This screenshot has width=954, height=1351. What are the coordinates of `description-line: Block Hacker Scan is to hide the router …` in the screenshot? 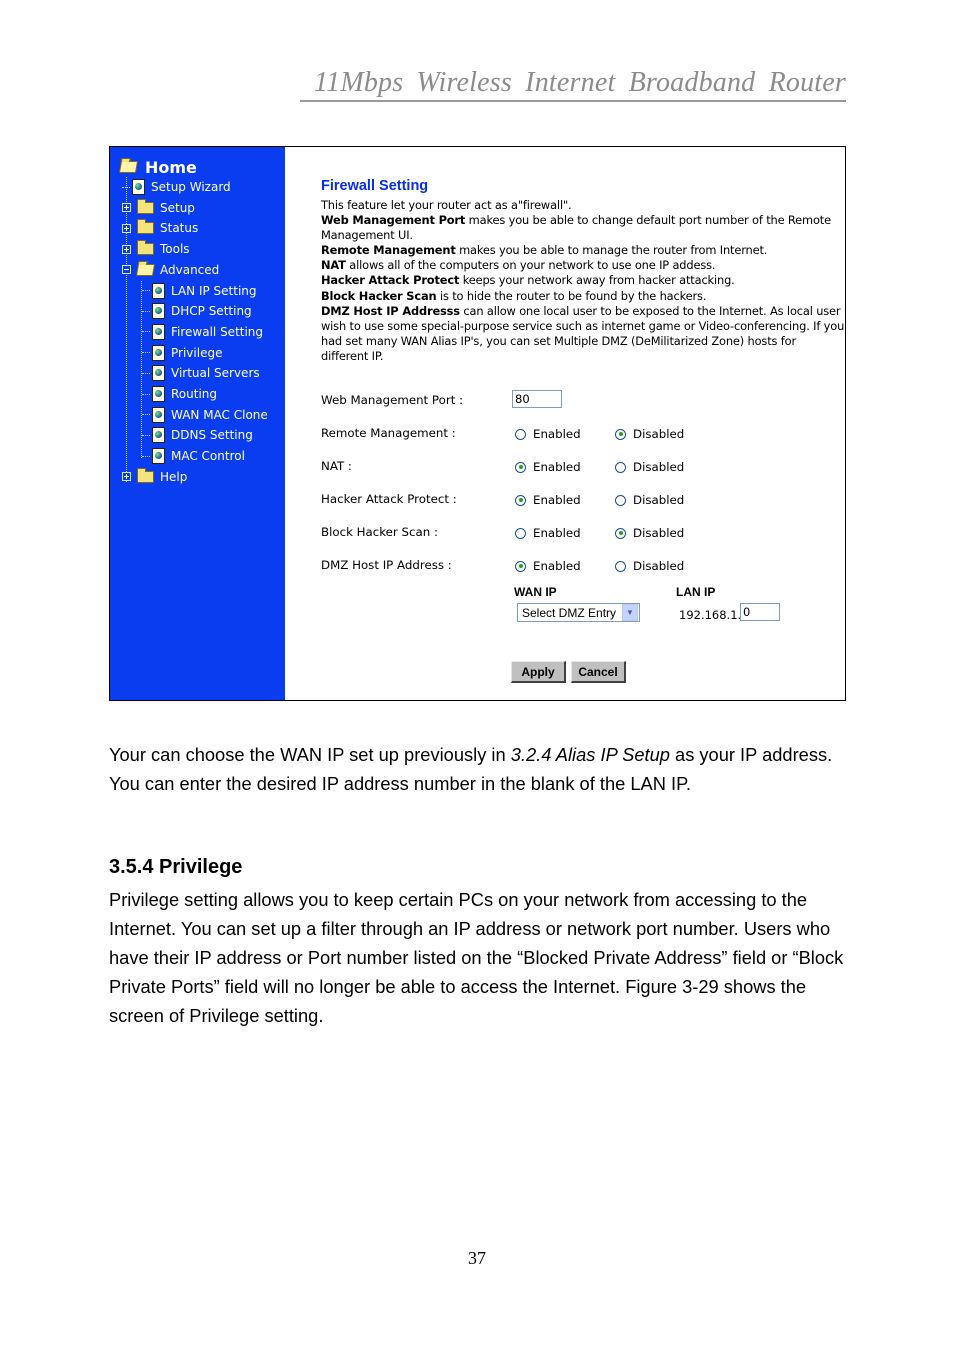 It's located at (513, 296).